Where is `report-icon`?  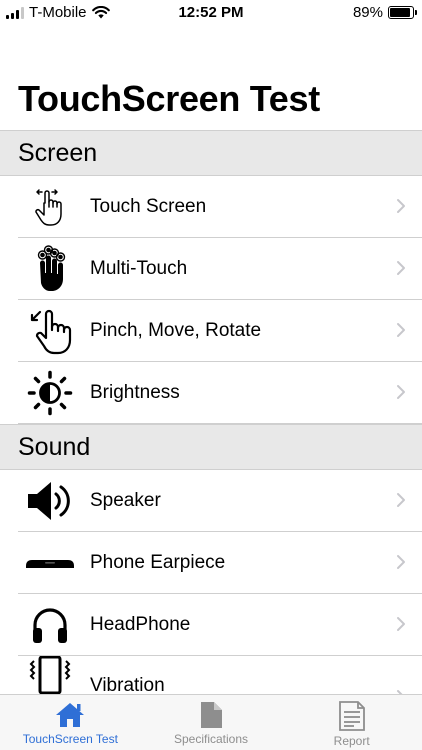
report-icon is located at coordinates (351, 716).